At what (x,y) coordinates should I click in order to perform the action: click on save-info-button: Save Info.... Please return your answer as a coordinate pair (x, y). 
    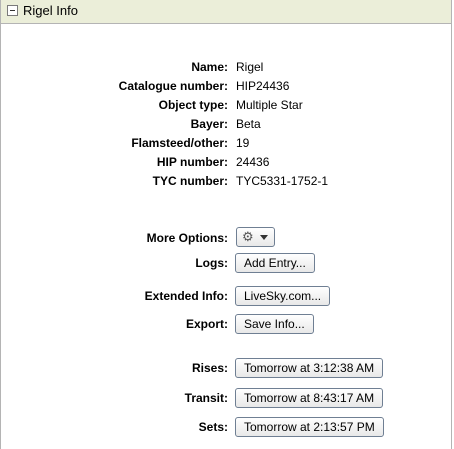
    Looking at the image, I should click on (274, 324).